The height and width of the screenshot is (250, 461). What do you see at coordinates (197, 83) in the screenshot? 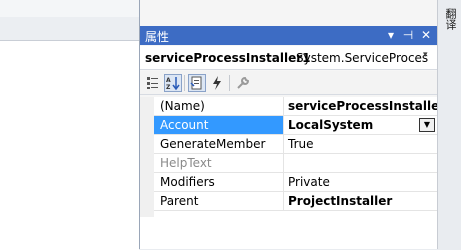
I see `properties-icon` at bounding box center [197, 83].